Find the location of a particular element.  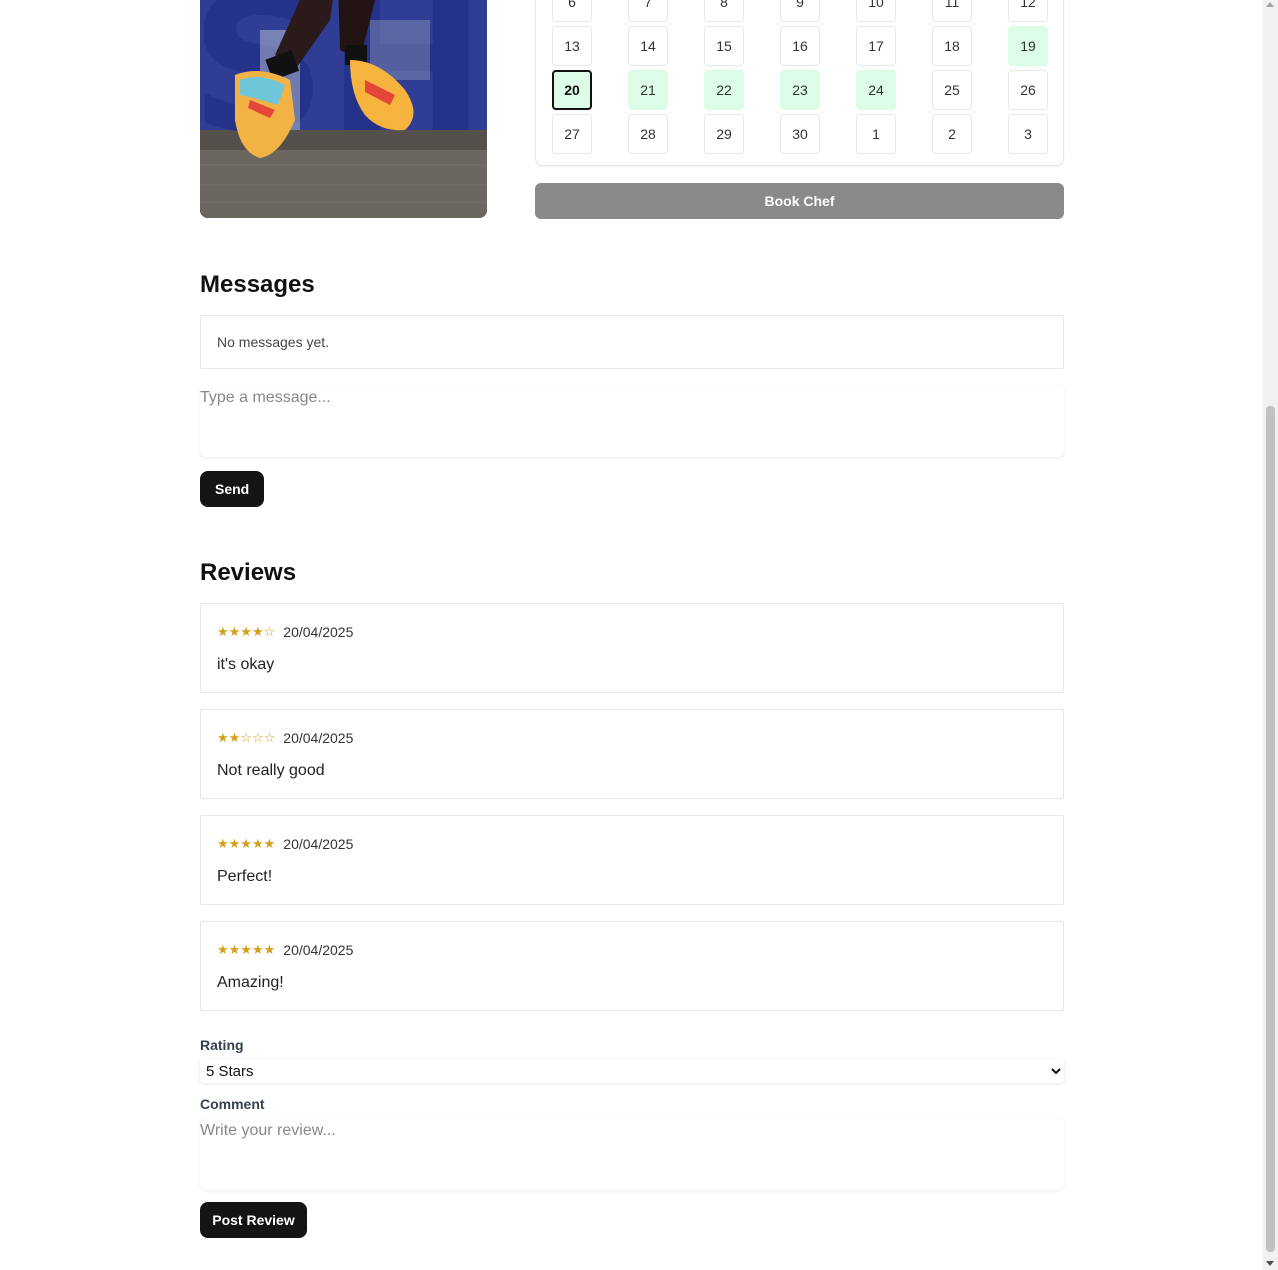

reviews-heading: Reviews is located at coordinates (248, 572).